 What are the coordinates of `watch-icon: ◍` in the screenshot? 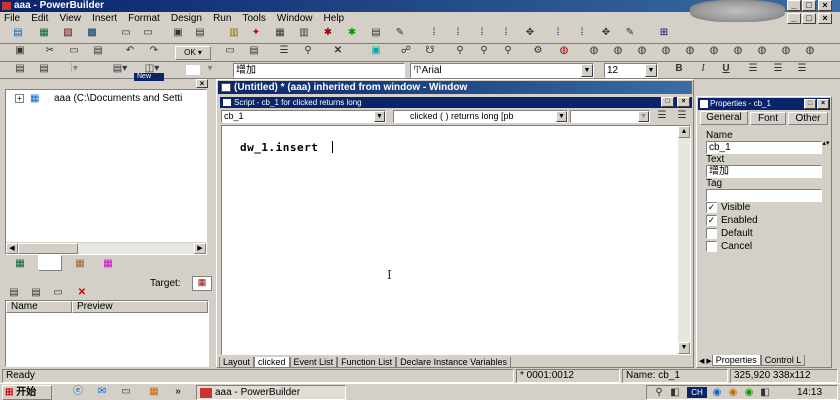 It's located at (690, 51).